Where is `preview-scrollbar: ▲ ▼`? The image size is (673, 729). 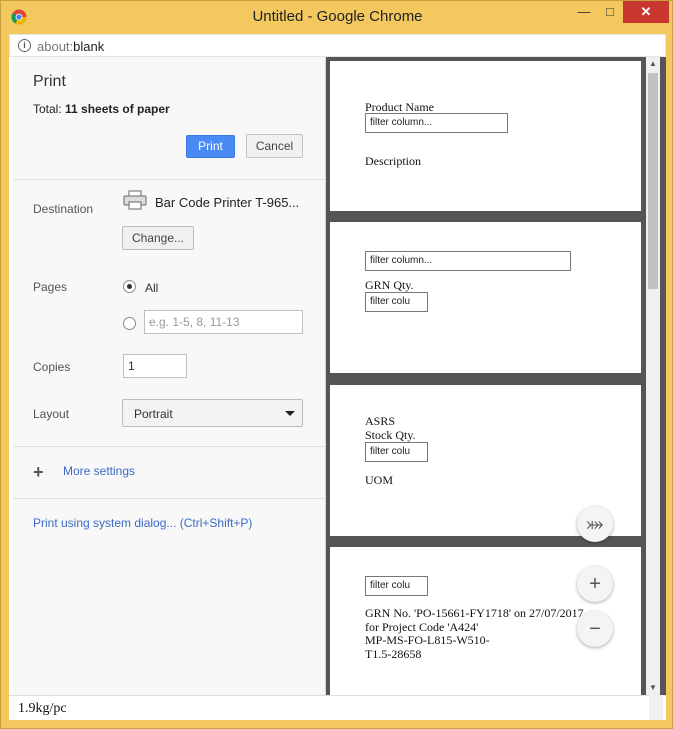
preview-scrollbar: ▲ ▼ is located at coordinates (653, 376).